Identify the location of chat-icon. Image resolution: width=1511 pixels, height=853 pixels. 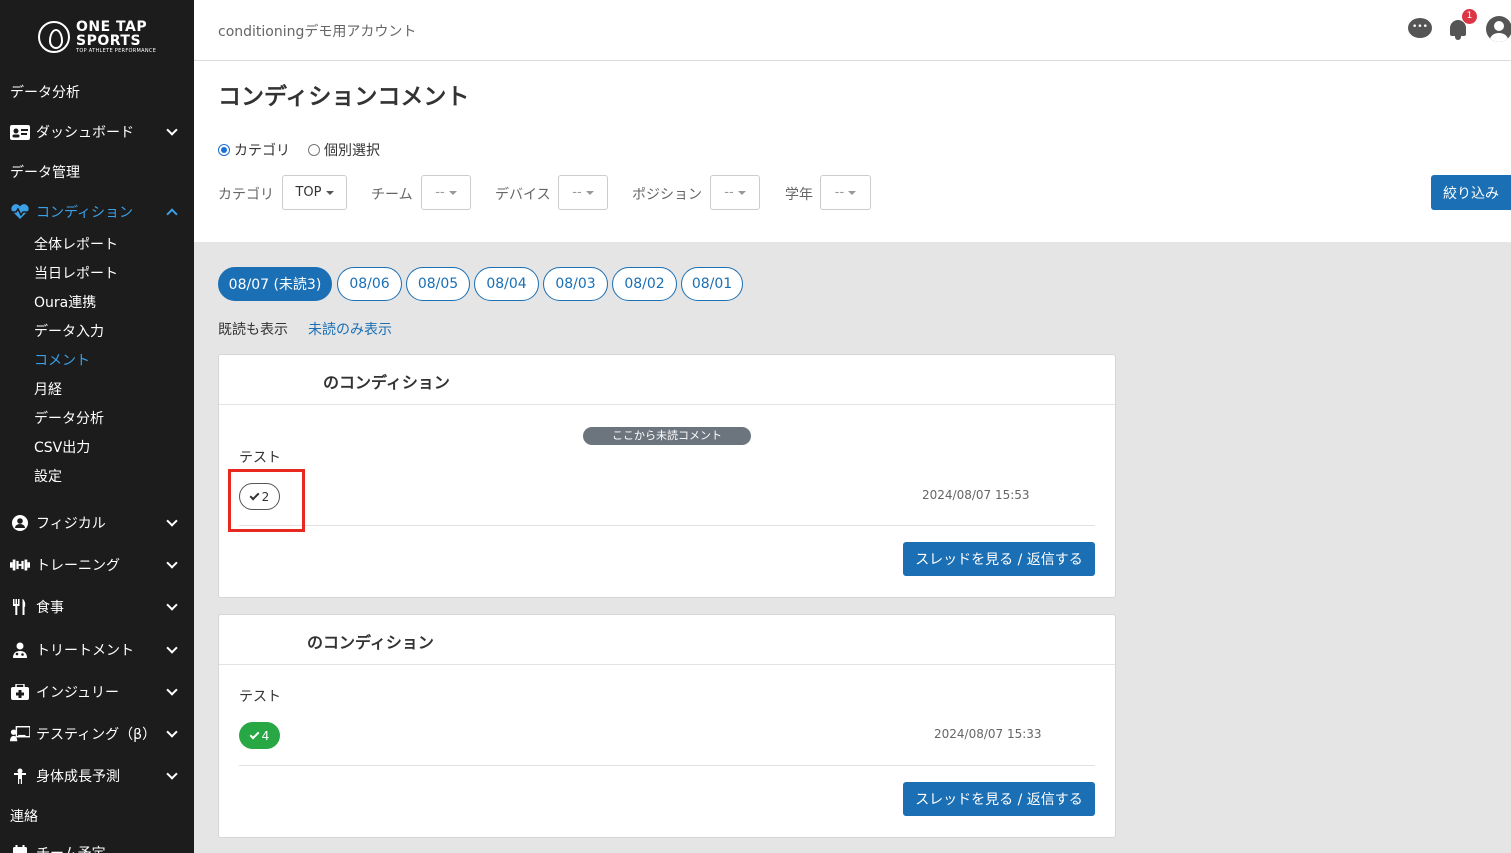
(1420, 28).